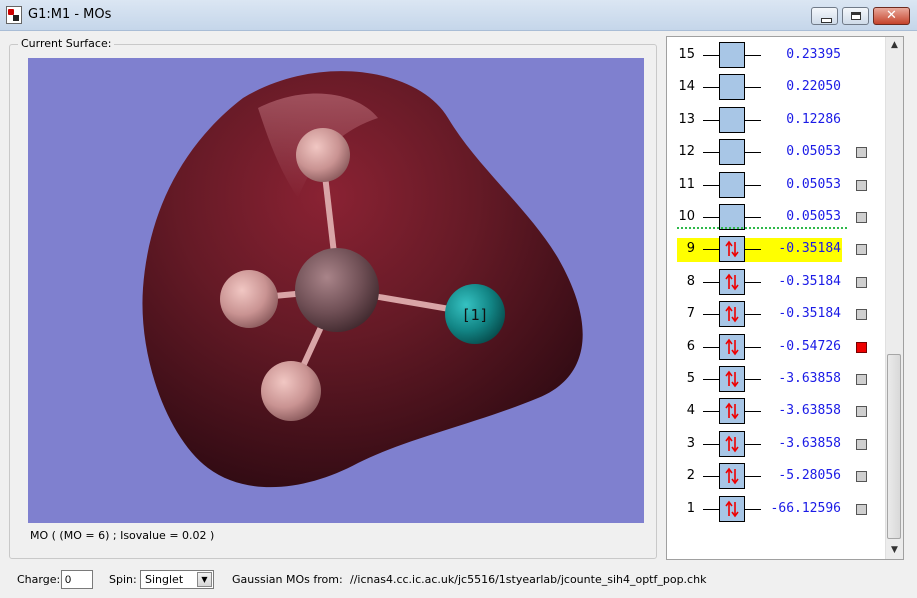  What do you see at coordinates (777, 120) in the screenshot?
I see `orbital-row: 13 0.12286` at bounding box center [777, 120].